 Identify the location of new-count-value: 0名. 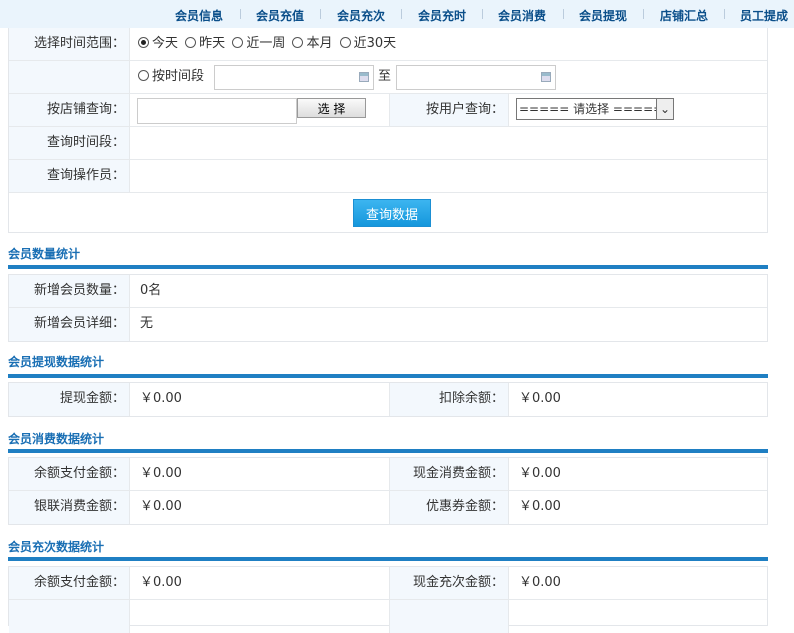
(151, 290).